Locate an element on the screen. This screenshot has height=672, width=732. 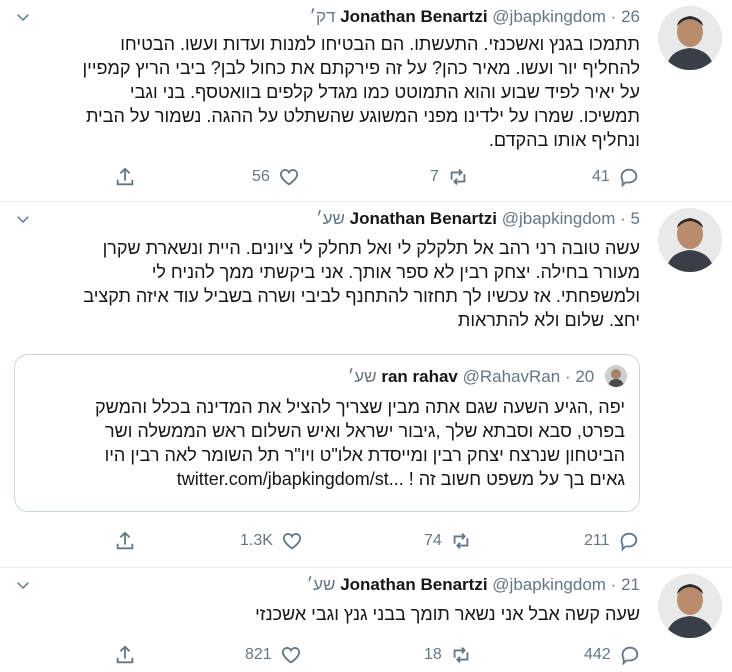
retweet-button: 7 is located at coordinates (449, 177).